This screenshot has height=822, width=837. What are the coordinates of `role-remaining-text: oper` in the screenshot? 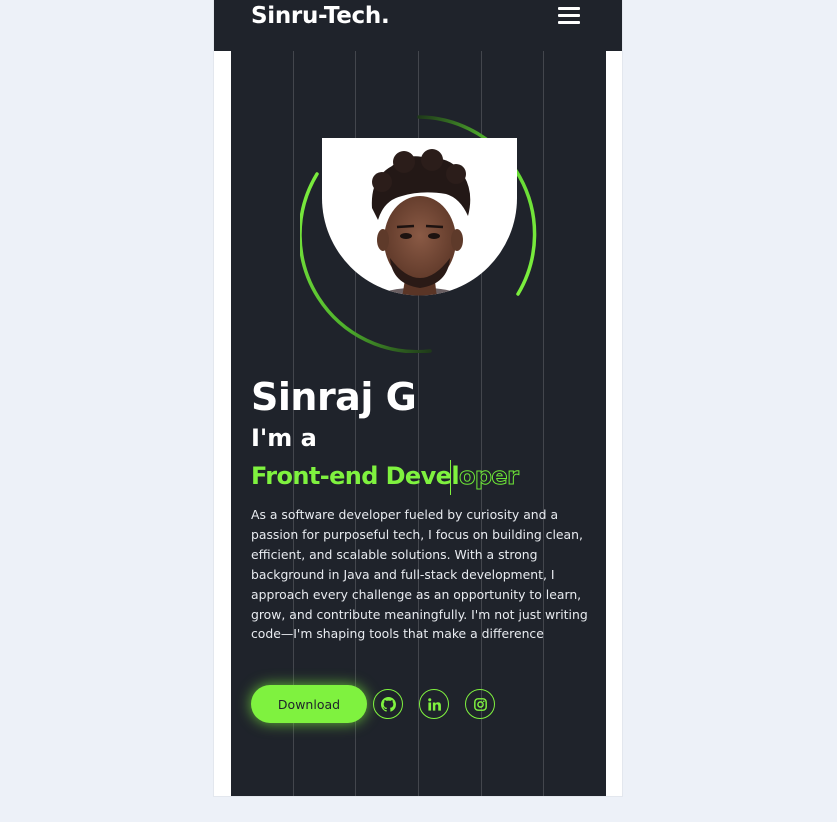 It's located at (488, 476).